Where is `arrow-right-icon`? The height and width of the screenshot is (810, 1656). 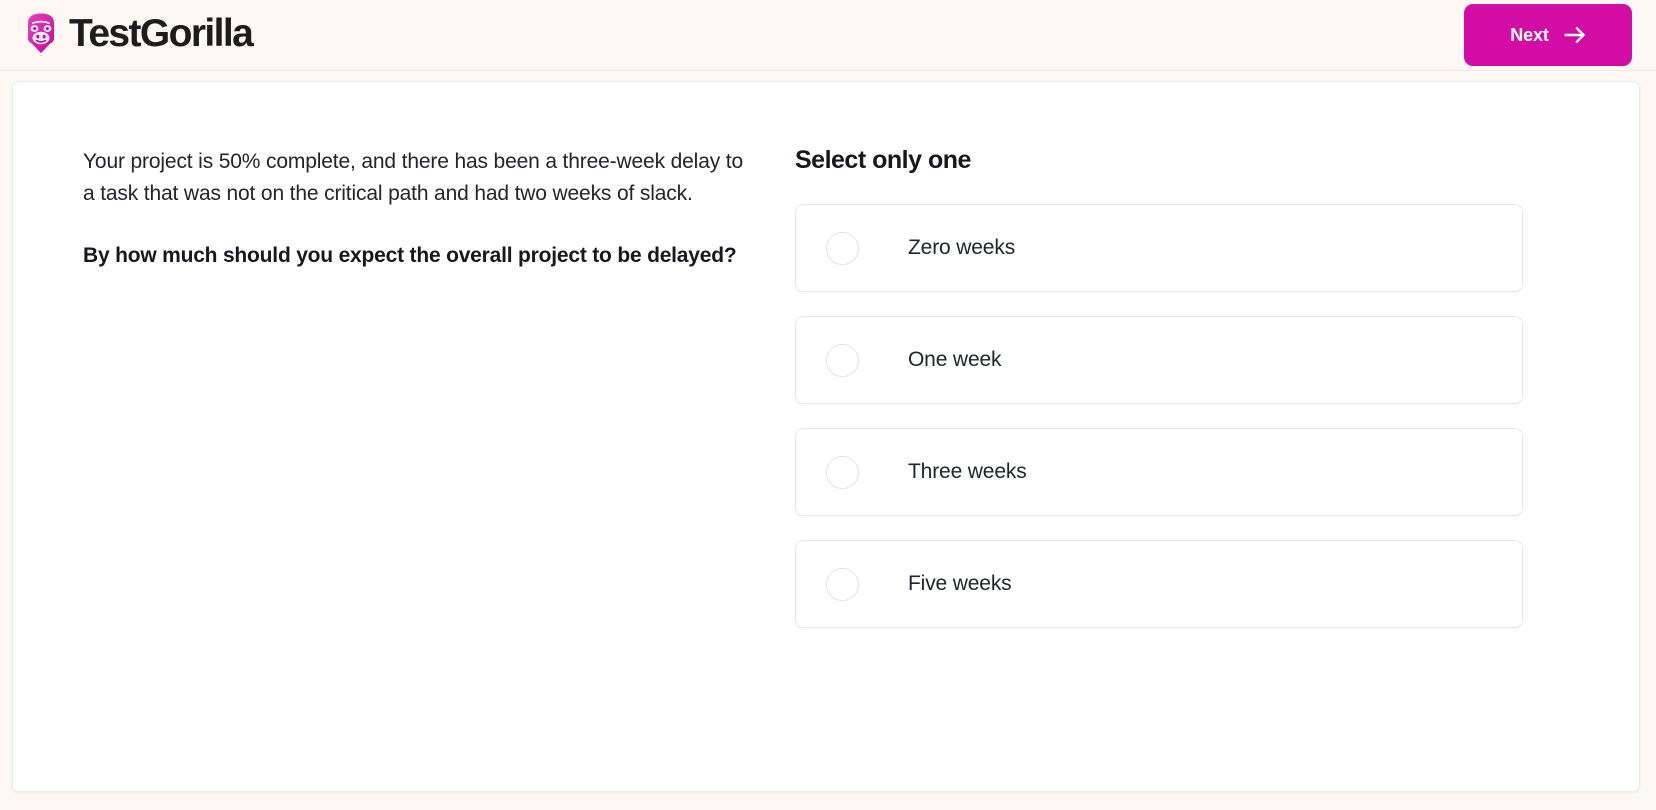
arrow-right-icon is located at coordinates (1574, 35).